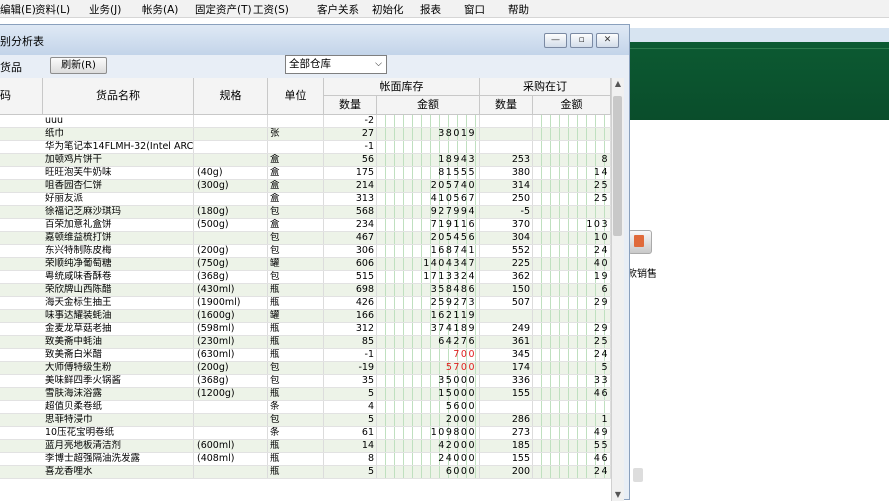 This screenshot has height=501, width=889. What do you see at coordinates (118, 96) in the screenshot?
I see `col-name: 货品名称` at bounding box center [118, 96].